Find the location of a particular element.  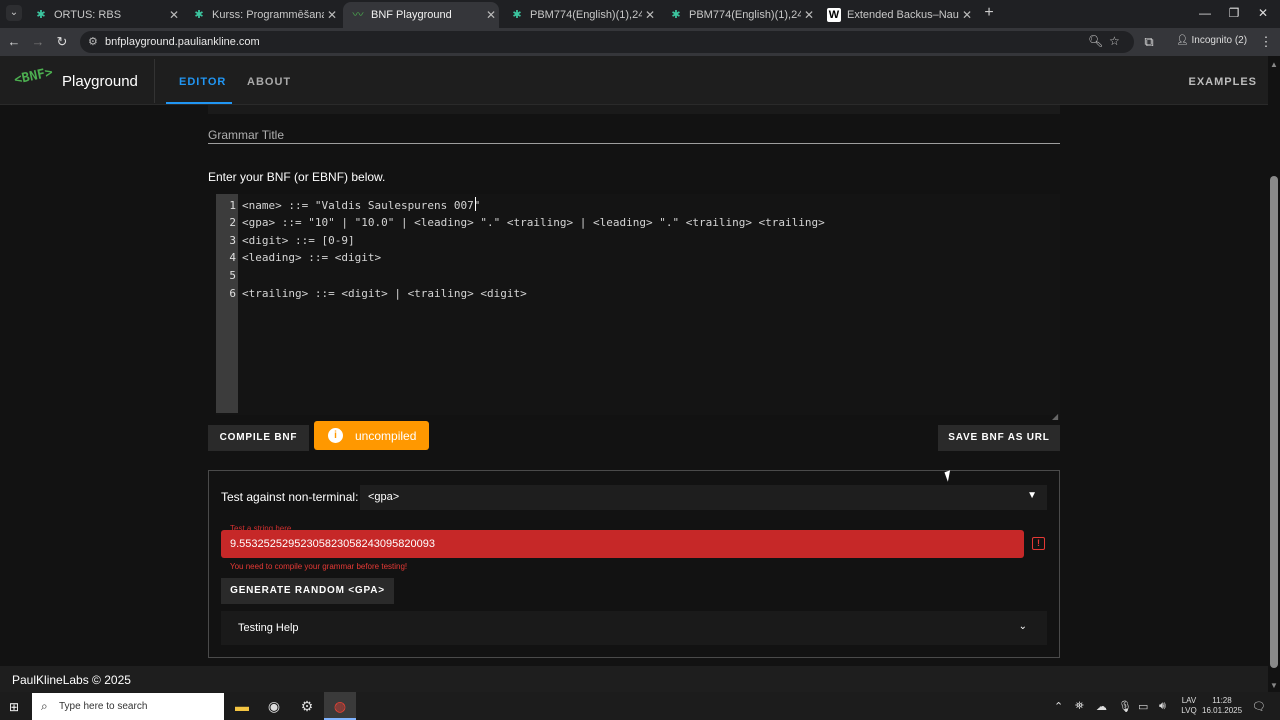

tab-search-menu-icon: ⌄ is located at coordinates (14, 13).